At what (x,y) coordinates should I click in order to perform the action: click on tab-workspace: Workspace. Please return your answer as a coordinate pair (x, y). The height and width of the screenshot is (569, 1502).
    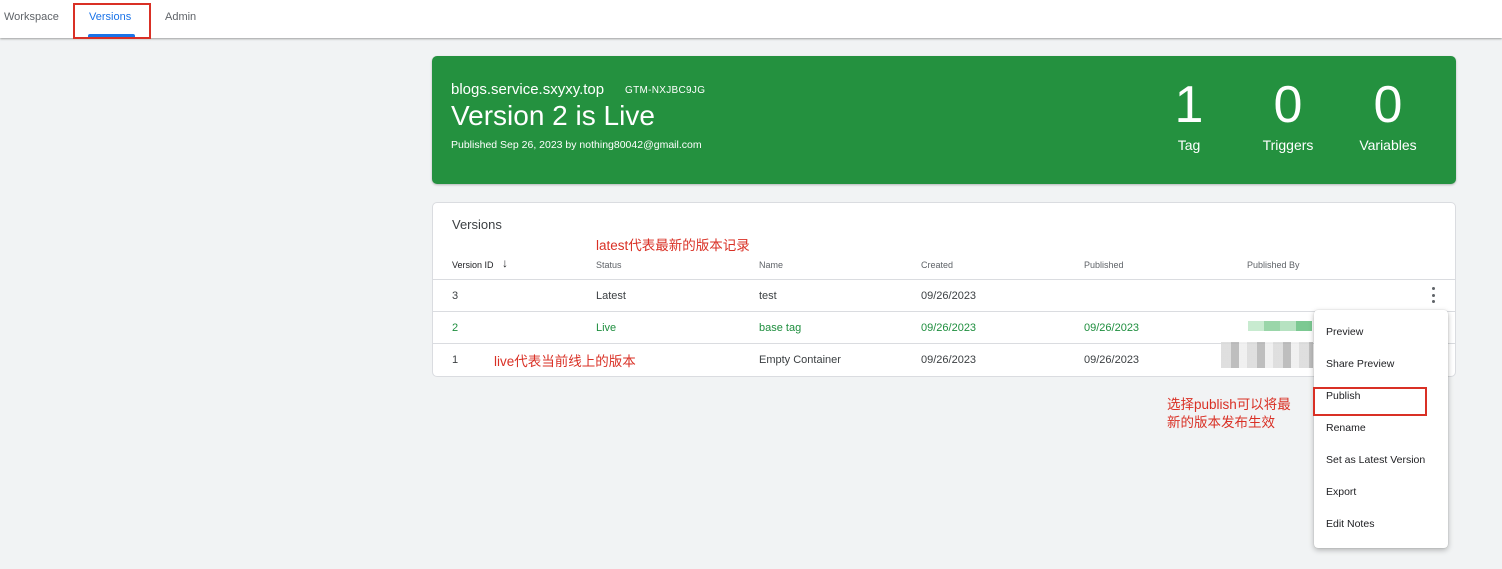
    Looking at the image, I should click on (31, 17).